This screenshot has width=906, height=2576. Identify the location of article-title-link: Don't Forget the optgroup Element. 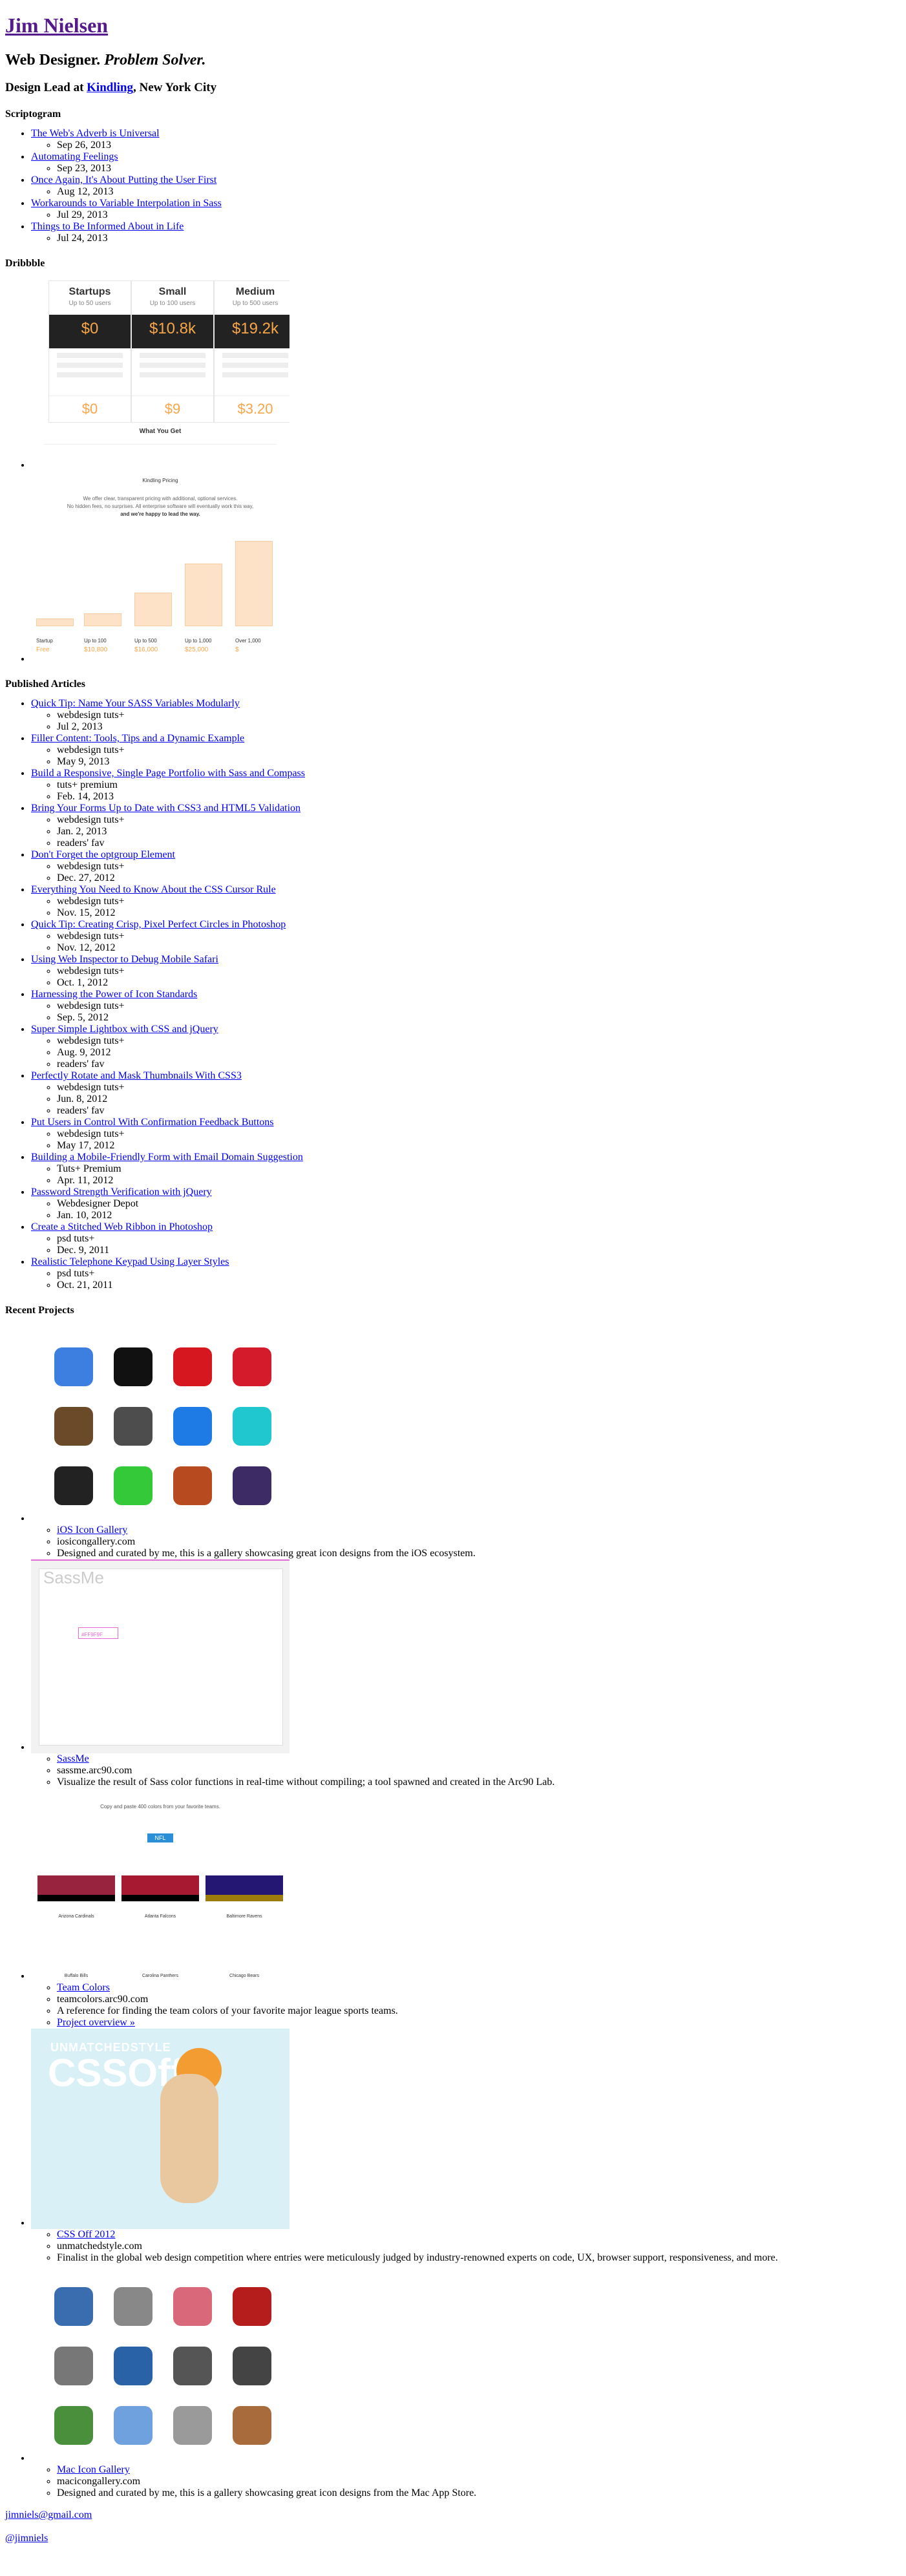
(103, 854).